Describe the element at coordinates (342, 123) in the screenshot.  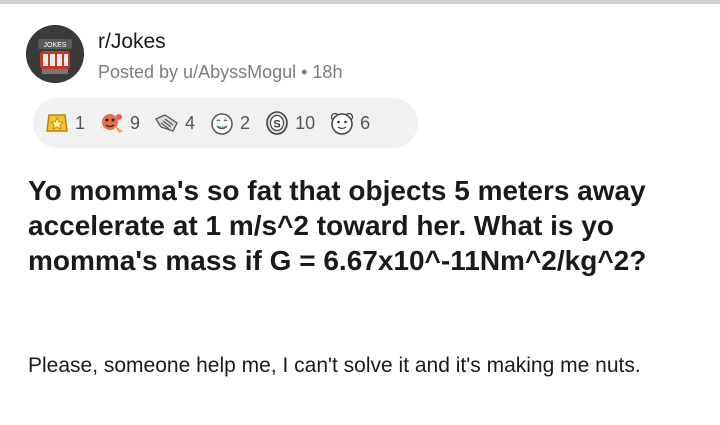
I see `bear-face-award-icon` at that location.